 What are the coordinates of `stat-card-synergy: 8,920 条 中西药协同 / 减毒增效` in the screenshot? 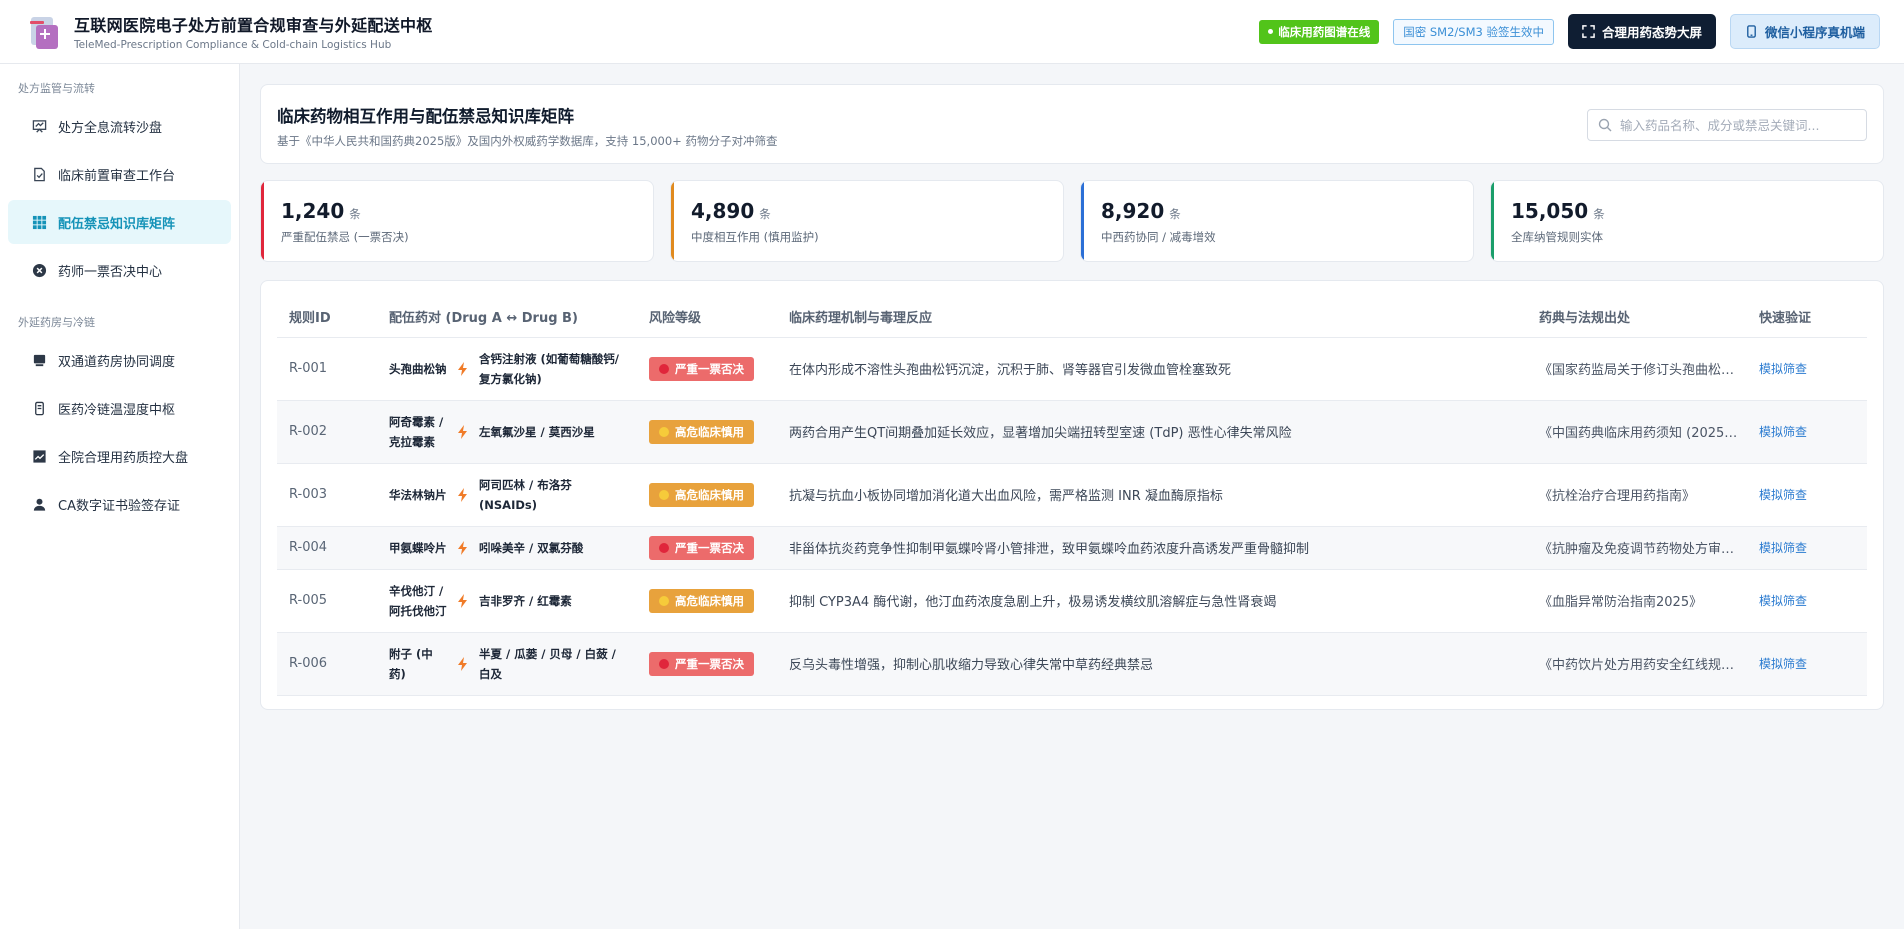 It's located at (1277, 221).